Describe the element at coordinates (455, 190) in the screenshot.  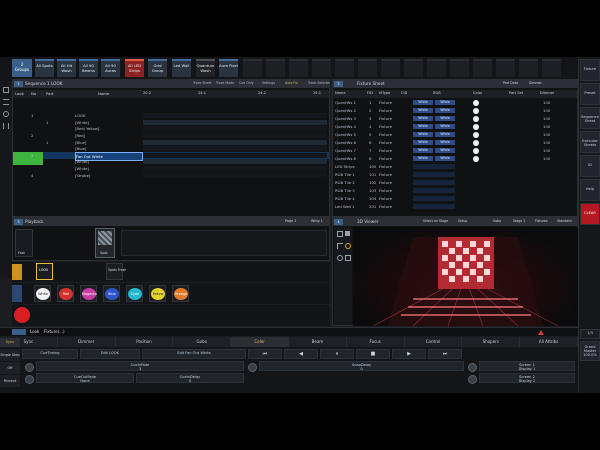
I see `fixture-row: RGB Tile 3 103 Fixture` at that location.